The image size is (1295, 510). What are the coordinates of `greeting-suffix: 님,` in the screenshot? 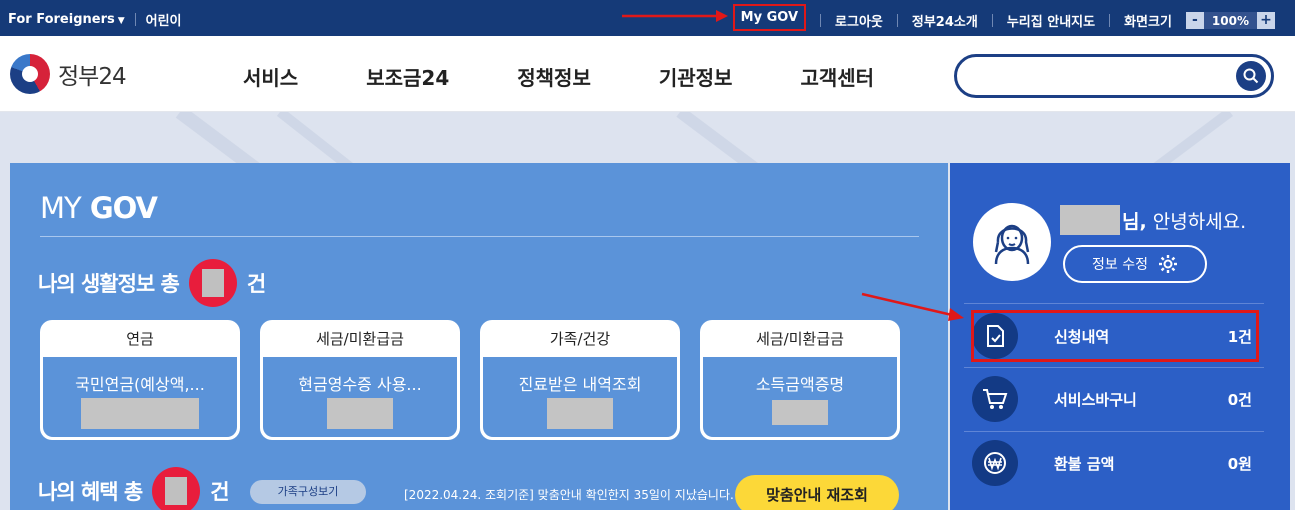 It's located at (1134, 221).